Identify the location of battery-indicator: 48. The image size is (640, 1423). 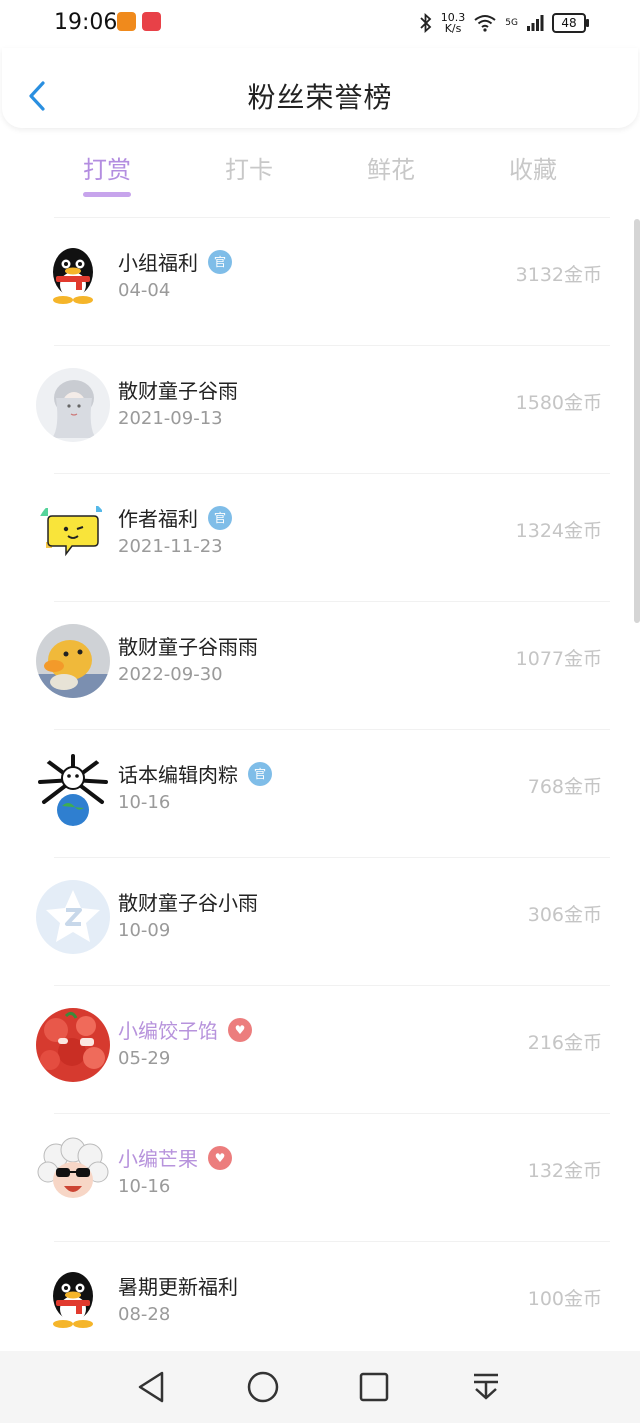
(570, 23).